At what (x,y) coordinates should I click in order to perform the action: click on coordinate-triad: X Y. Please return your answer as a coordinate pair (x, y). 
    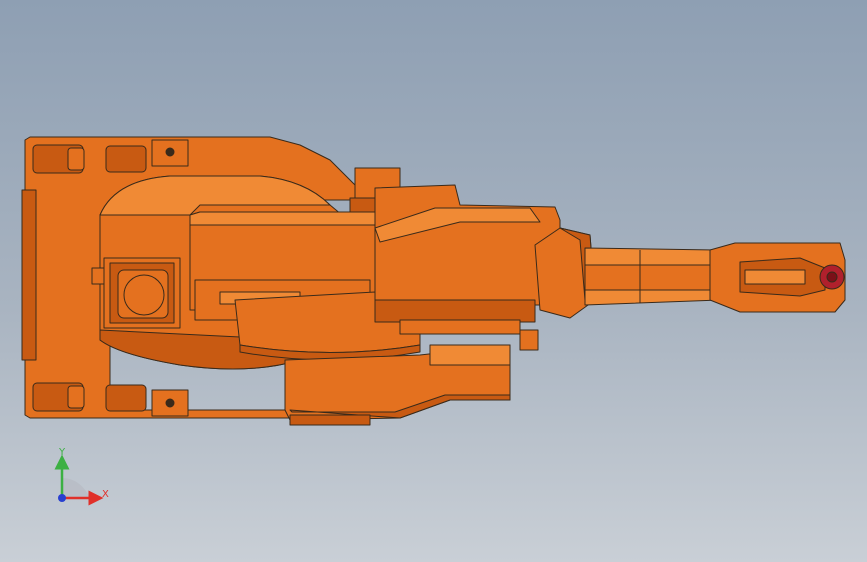
    Looking at the image, I should click on (81, 476).